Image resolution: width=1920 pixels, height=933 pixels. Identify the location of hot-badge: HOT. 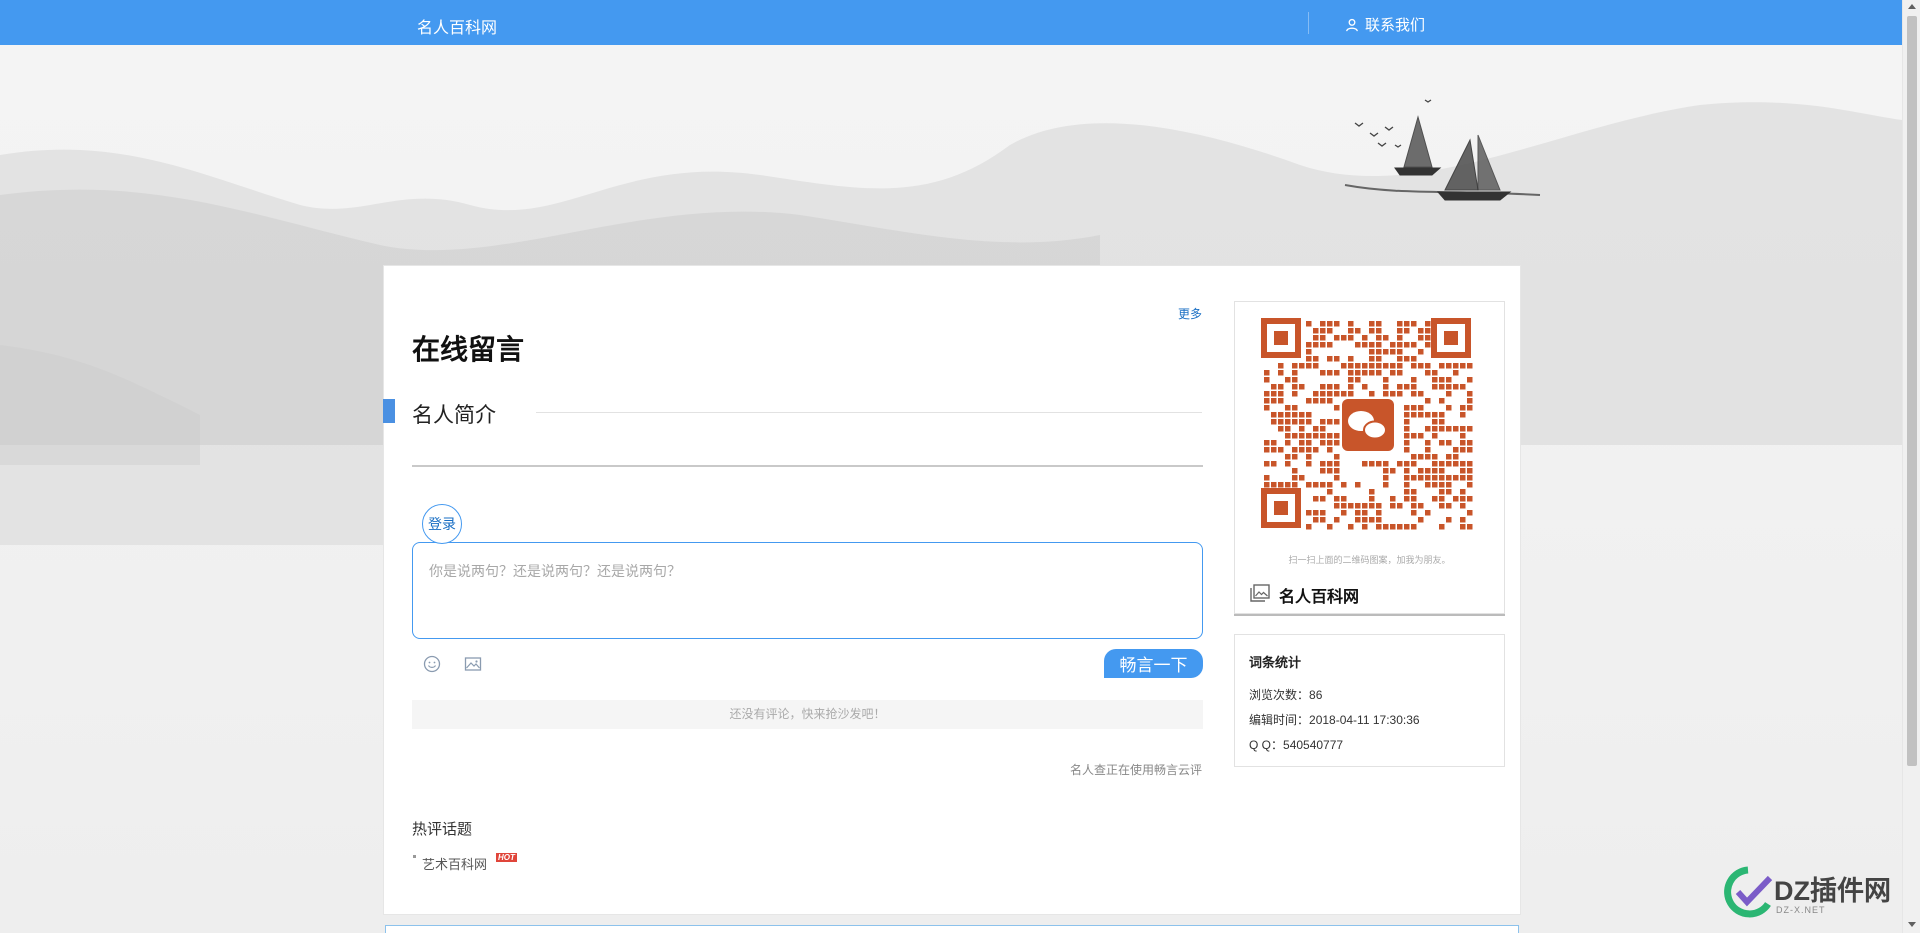
(506, 857).